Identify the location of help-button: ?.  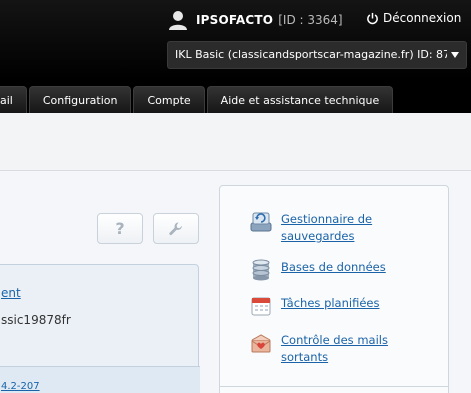
(120, 228).